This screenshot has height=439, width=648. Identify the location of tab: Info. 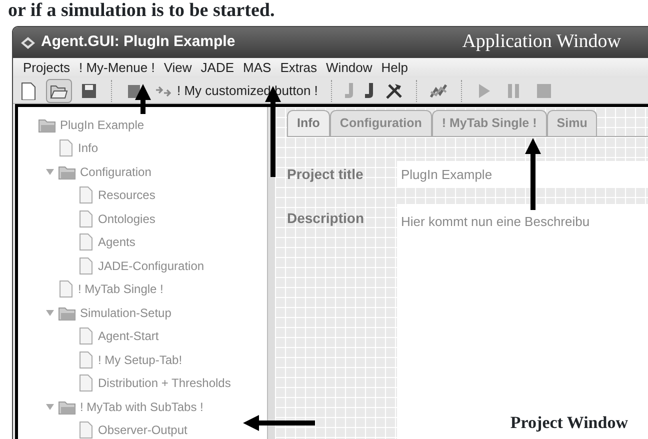
(308, 123).